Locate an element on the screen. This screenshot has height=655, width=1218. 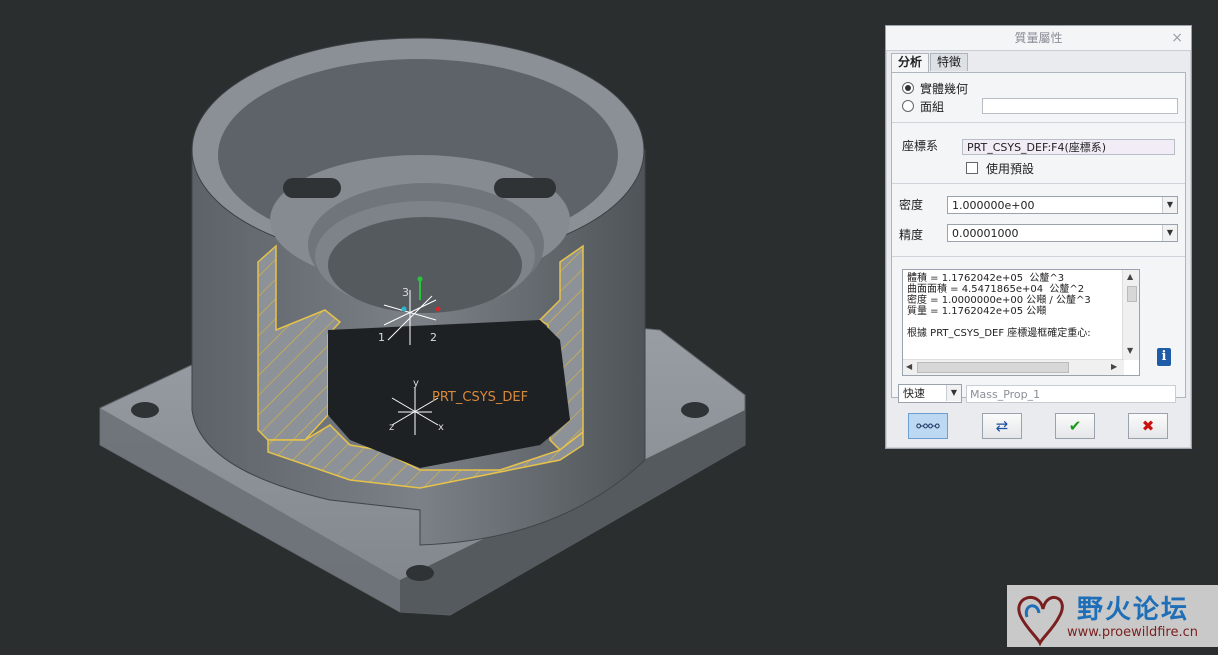
radio-dot-selected is located at coordinates (908, 88).